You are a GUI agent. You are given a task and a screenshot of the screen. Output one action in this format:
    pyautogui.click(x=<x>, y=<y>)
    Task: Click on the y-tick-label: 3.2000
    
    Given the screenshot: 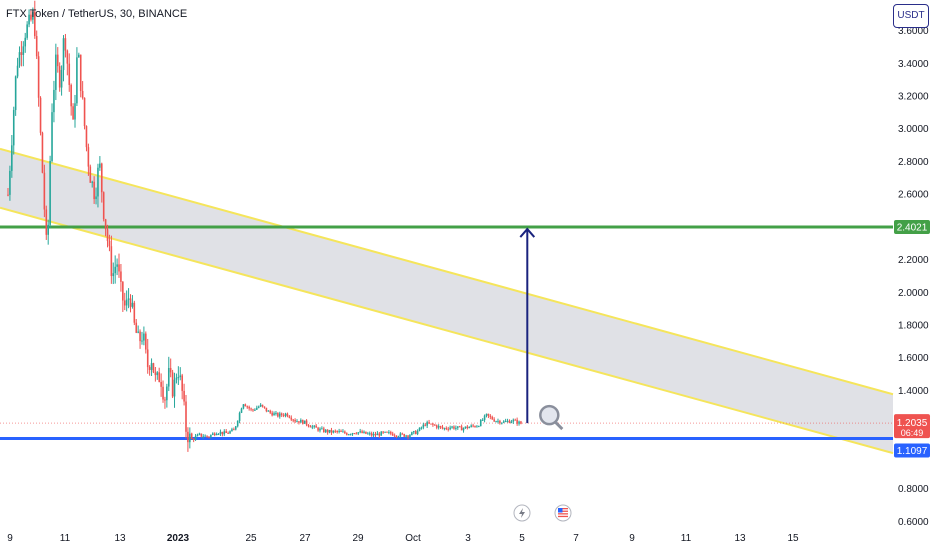 What is the action you would take?
    pyautogui.click(x=913, y=97)
    